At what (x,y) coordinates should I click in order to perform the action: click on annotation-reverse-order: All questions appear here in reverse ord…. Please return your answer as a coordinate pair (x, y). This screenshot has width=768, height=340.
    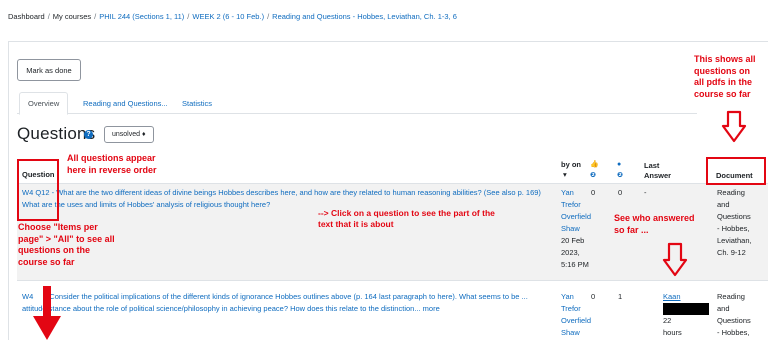
    Looking at the image, I should click on (142, 164).